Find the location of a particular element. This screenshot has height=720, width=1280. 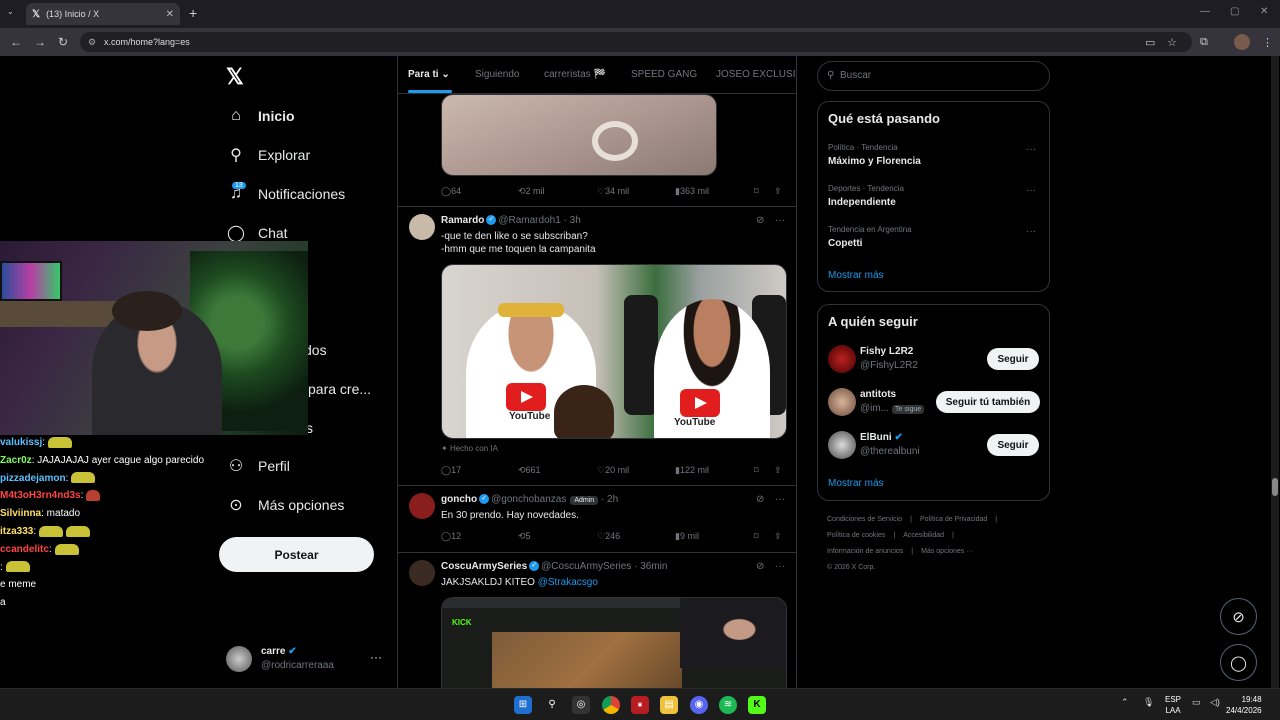

trend-name: Máximo y Florencia is located at coordinates (874, 161).